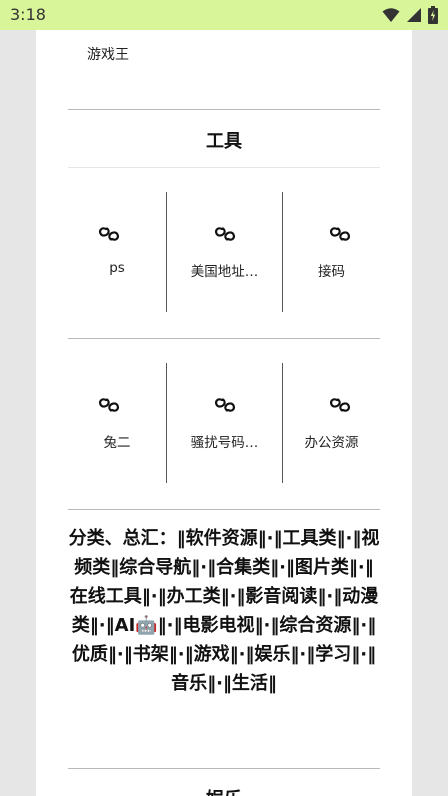 The image size is (448, 796). I want to click on tool-item-sms-code: 接码, so click(331, 252).